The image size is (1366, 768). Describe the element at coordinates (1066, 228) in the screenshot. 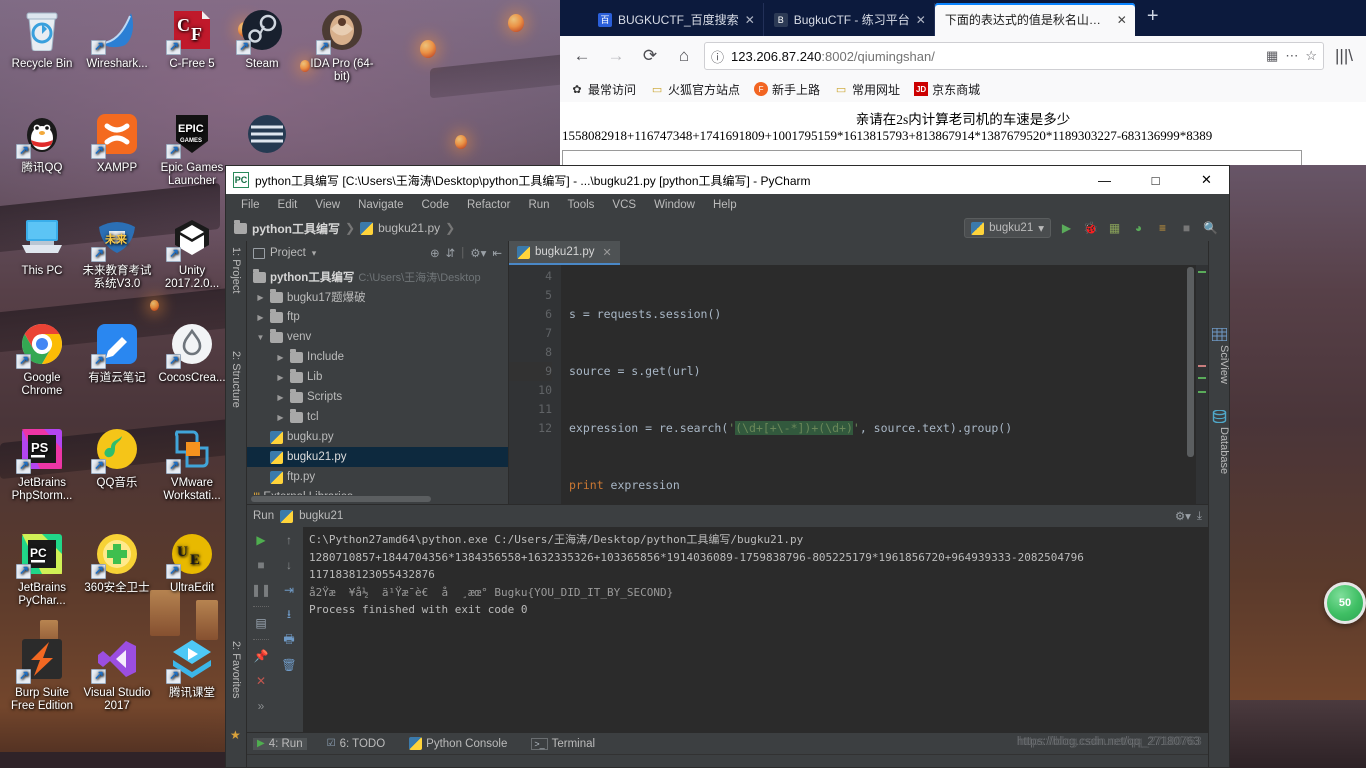

I see `run-icon: ▶` at that location.